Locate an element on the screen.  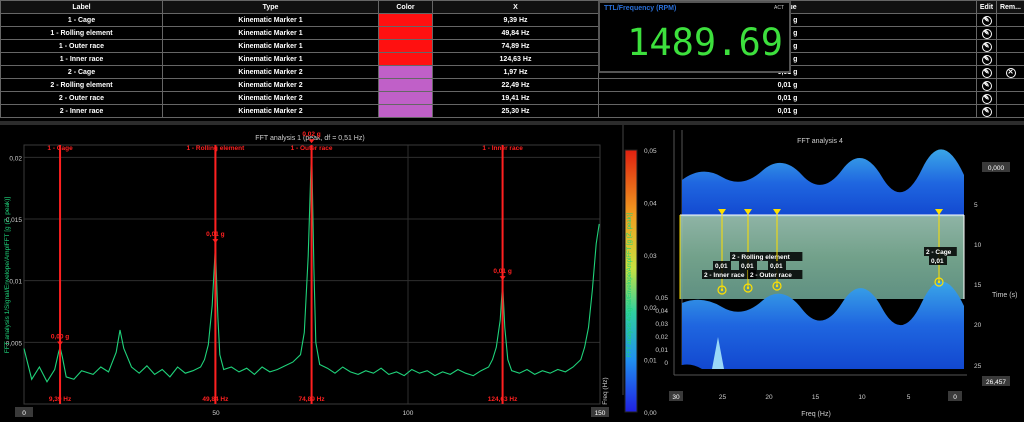
y-tick-label: 0,01 is located at coordinates (15, 282).